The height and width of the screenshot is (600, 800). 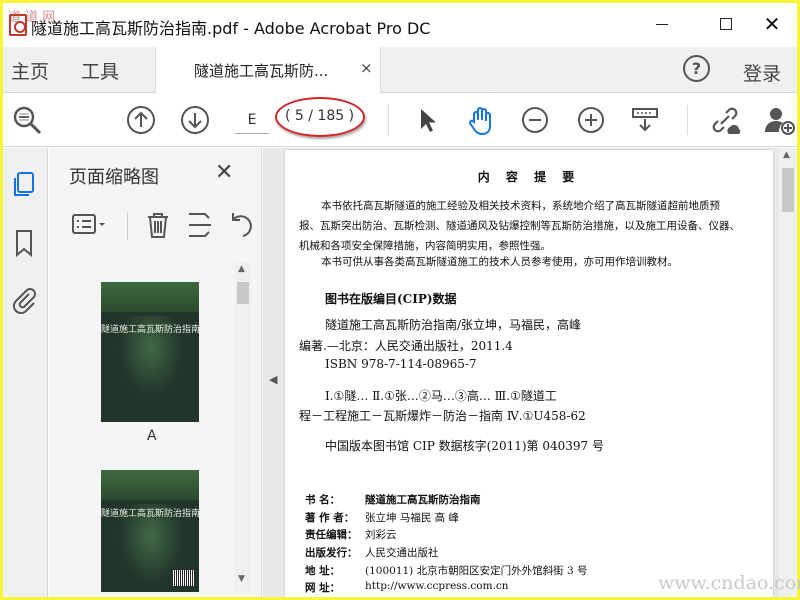 I want to click on link-cloud-icon, so click(x=725, y=120).